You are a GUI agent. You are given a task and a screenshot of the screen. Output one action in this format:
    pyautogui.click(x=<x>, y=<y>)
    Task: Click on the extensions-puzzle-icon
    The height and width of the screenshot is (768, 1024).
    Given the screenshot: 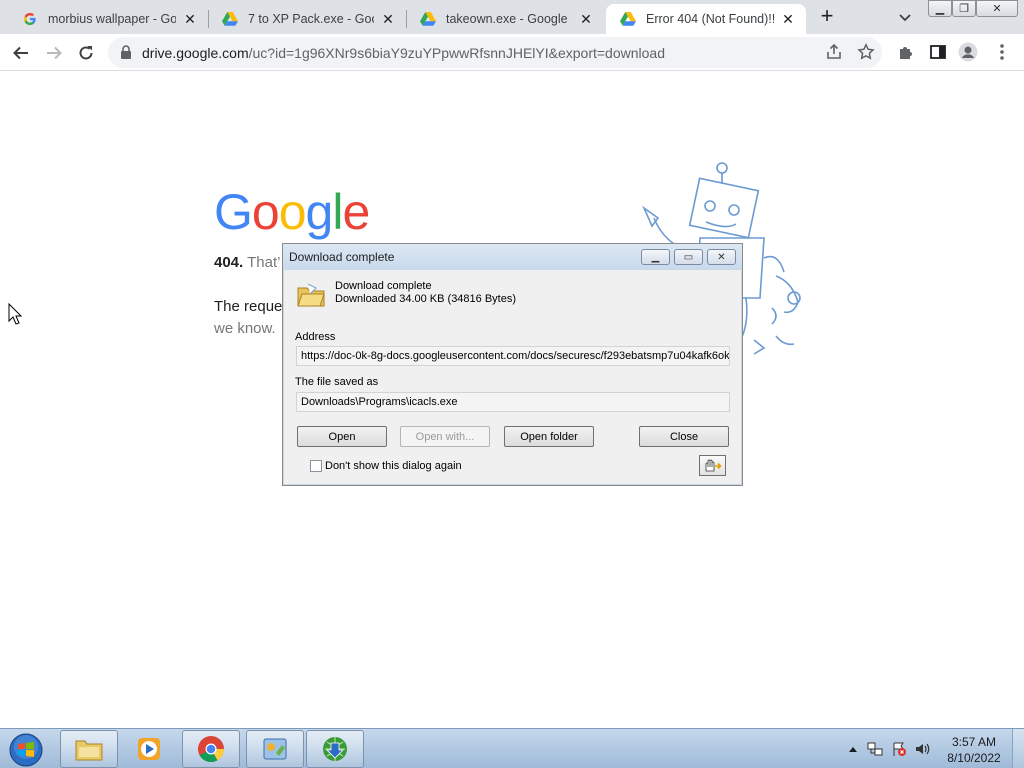 What is the action you would take?
    pyautogui.click(x=906, y=52)
    